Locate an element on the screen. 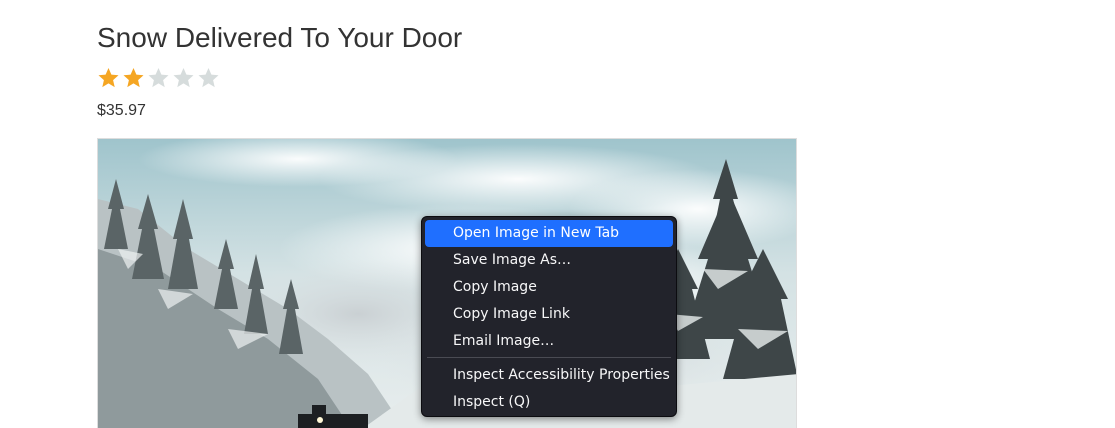  star-rating is located at coordinates (158, 78).